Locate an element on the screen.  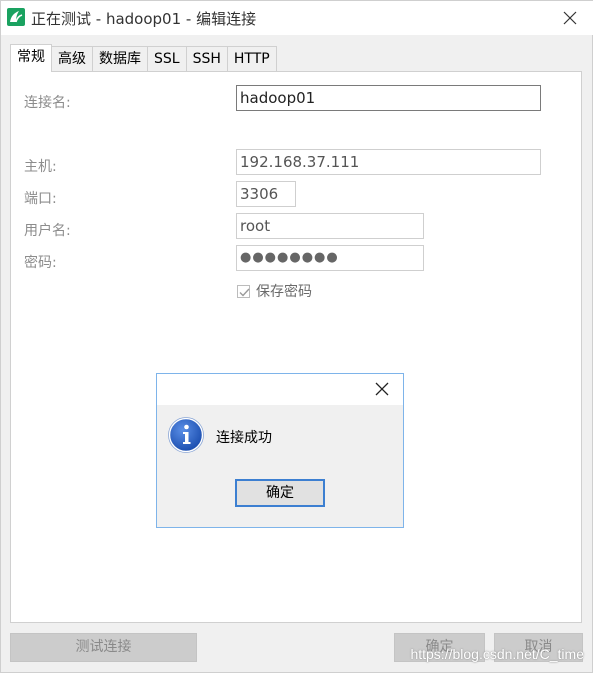
info-icon is located at coordinates (186, 435).